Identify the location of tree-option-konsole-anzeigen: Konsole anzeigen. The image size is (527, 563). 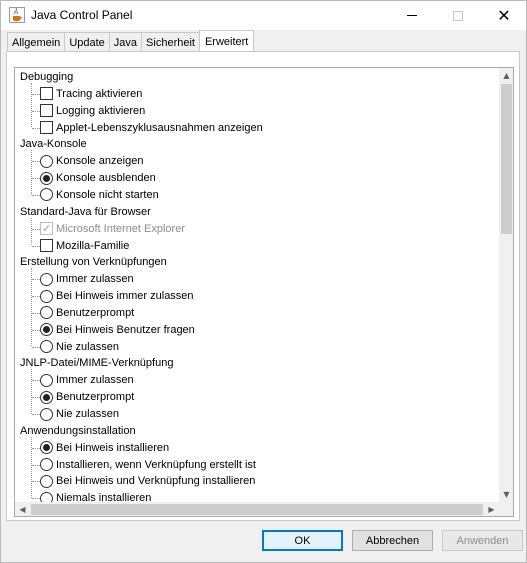
(257, 161).